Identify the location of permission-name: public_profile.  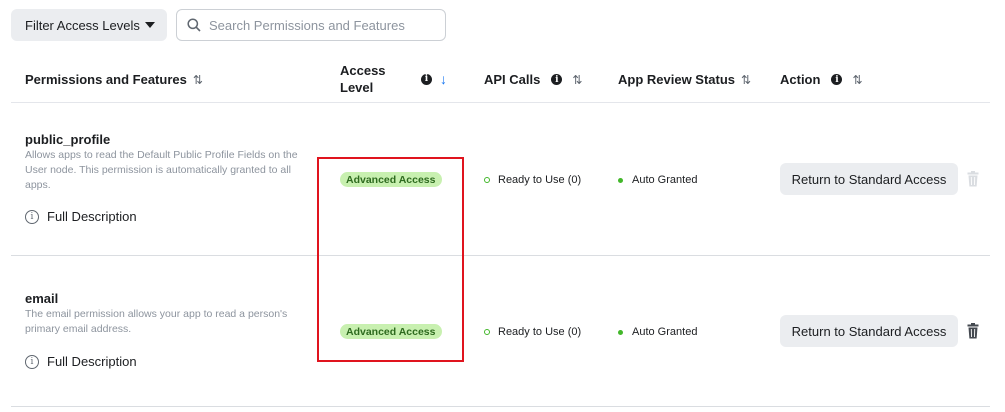
(68, 139).